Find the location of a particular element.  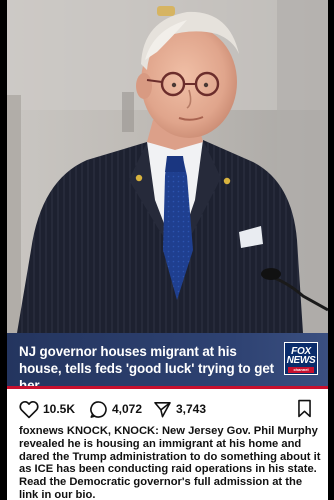

share-button: 3,743 is located at coordinates (179, 409).